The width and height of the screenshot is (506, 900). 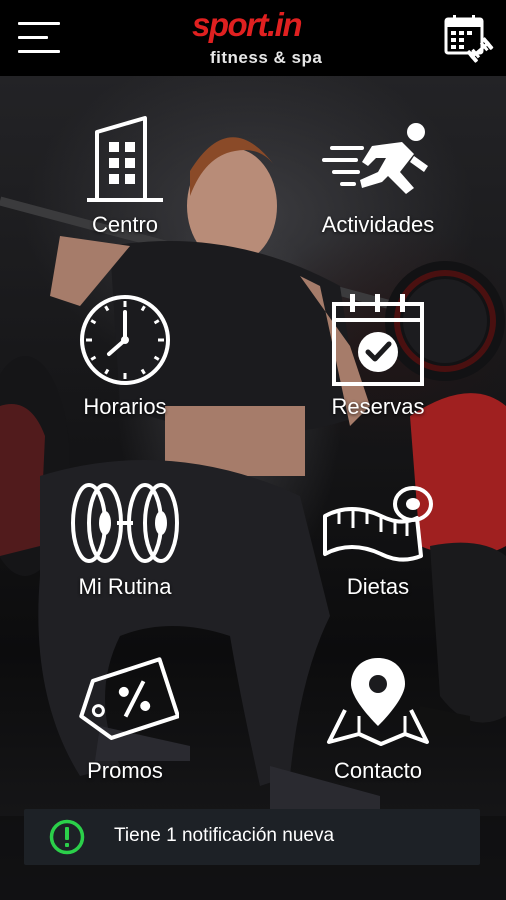 I want to click on logo-sub-text: fitness & spa, so click(x=266, y=57).